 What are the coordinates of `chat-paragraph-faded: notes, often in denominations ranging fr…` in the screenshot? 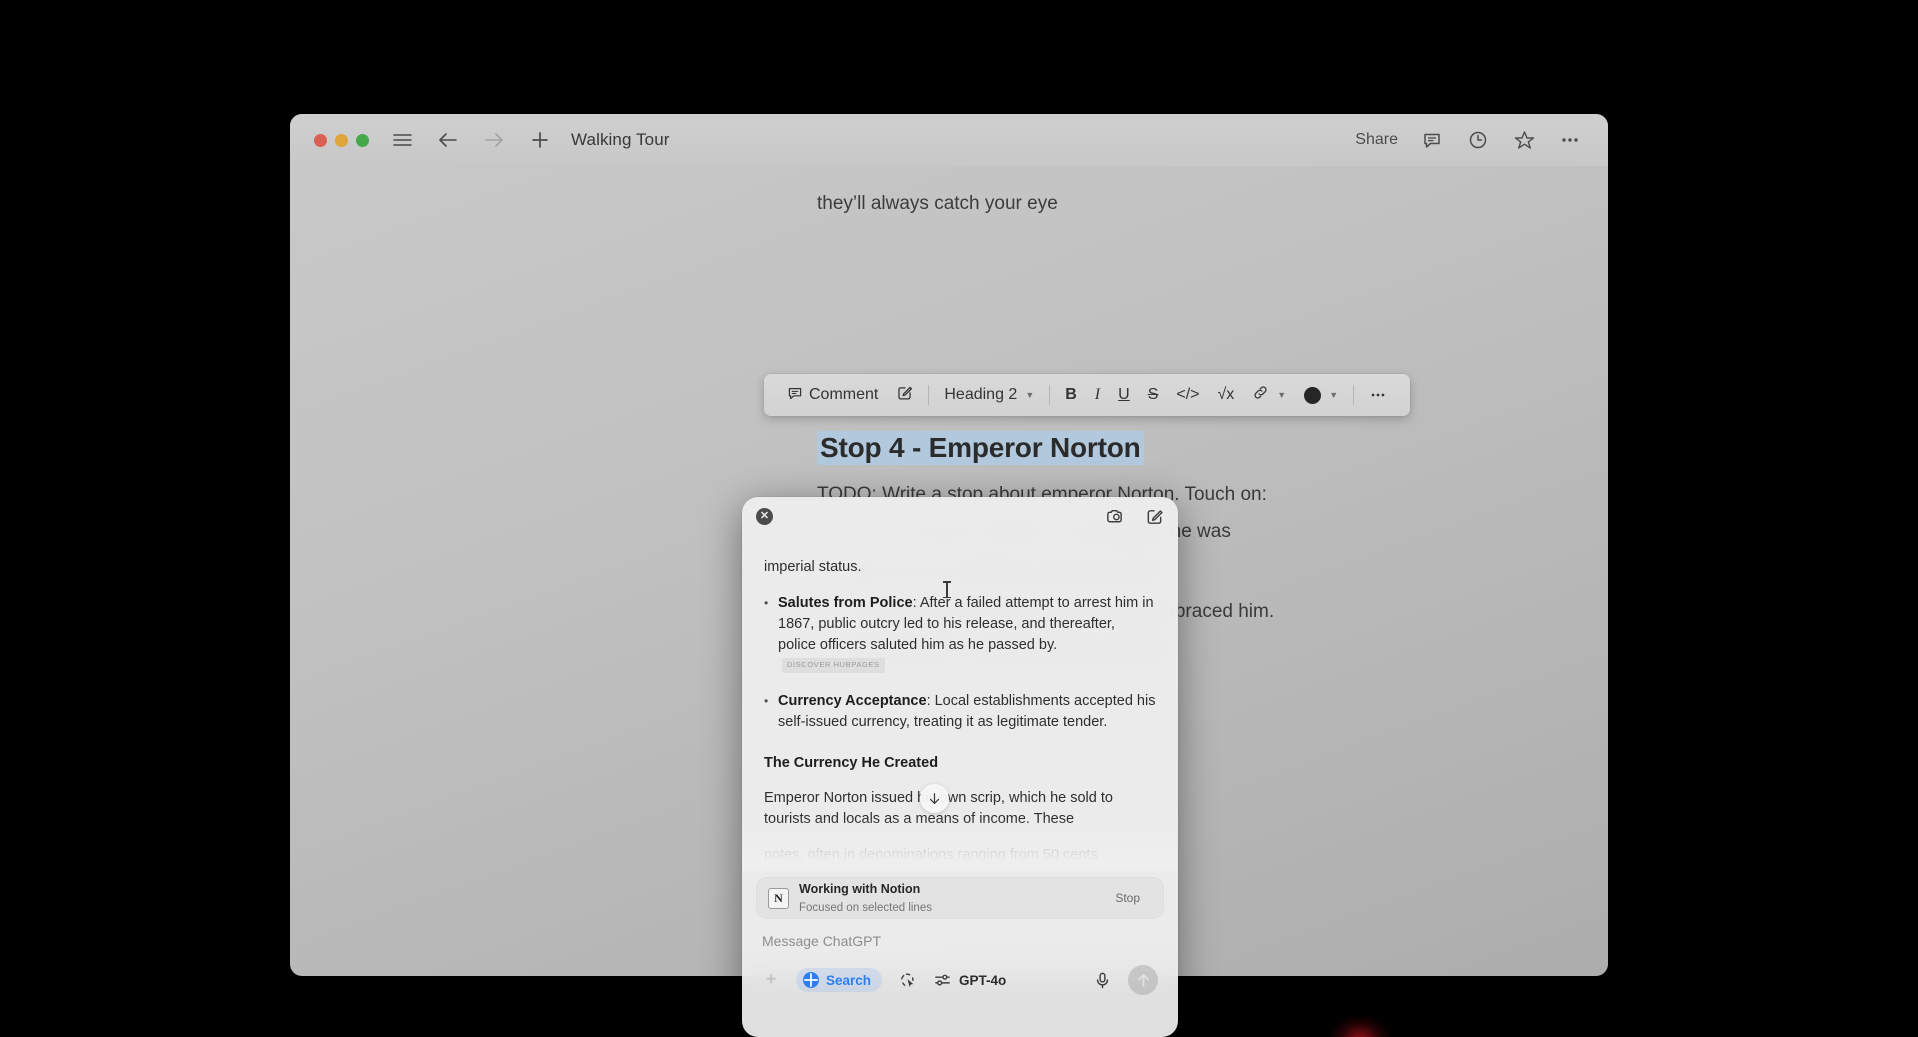 It's located at (931, 854).